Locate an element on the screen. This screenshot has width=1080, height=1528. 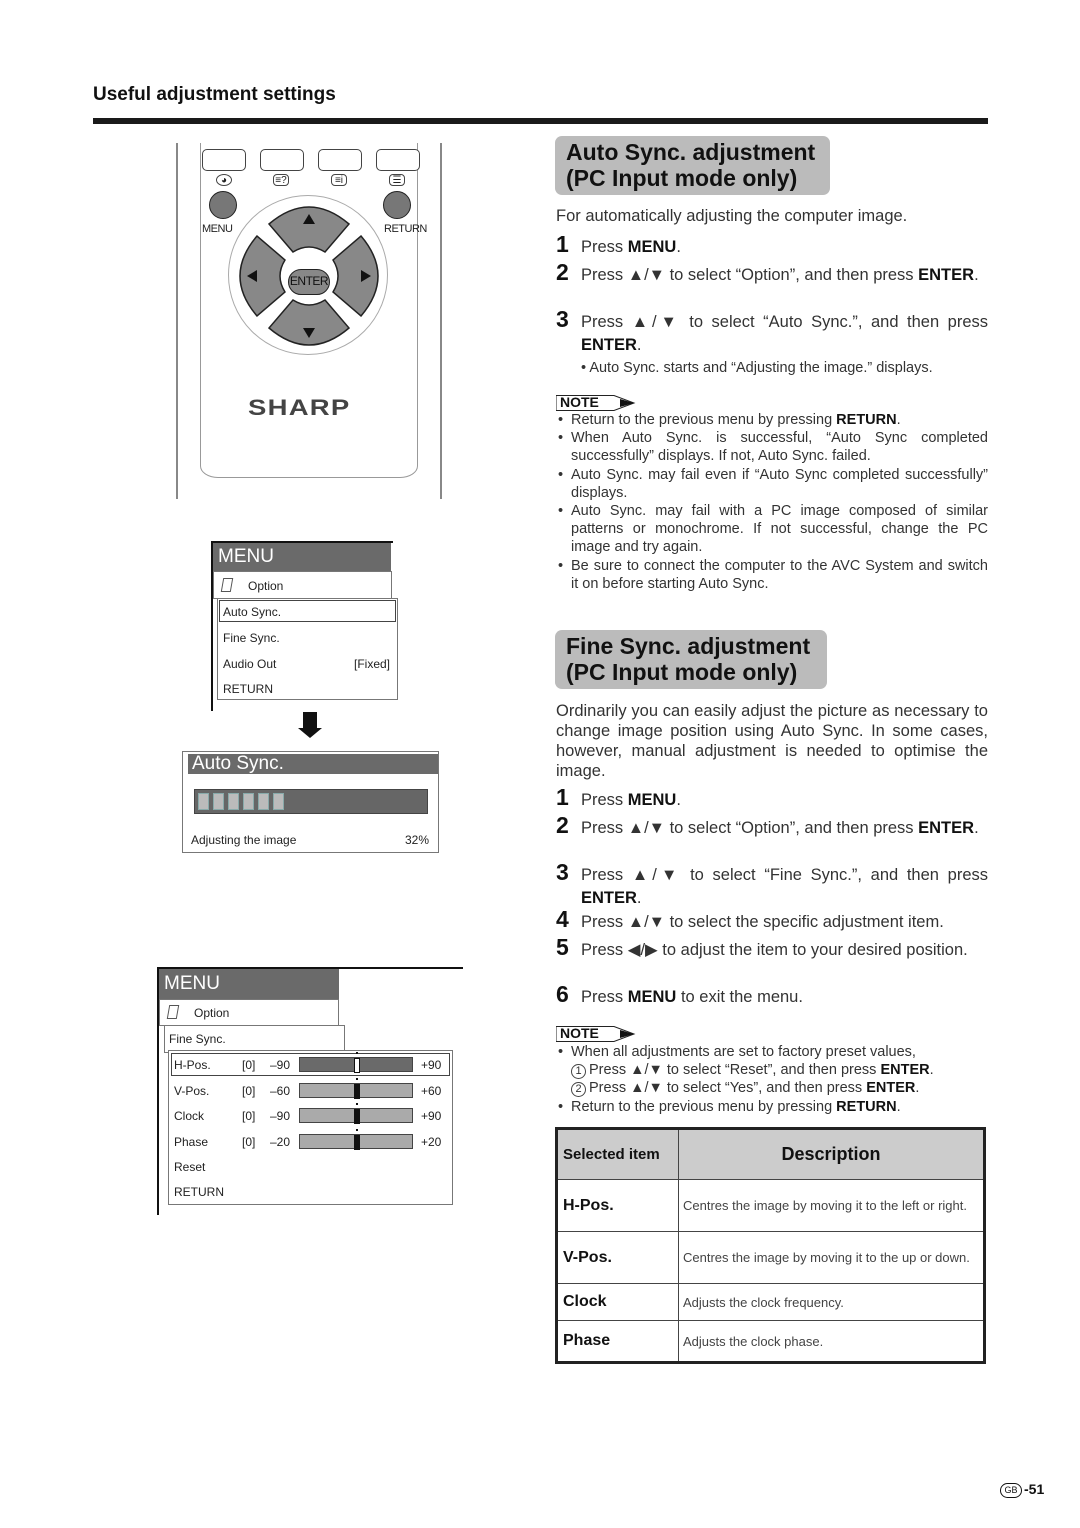
step-number: 3 is located at coordinates (562, 319).